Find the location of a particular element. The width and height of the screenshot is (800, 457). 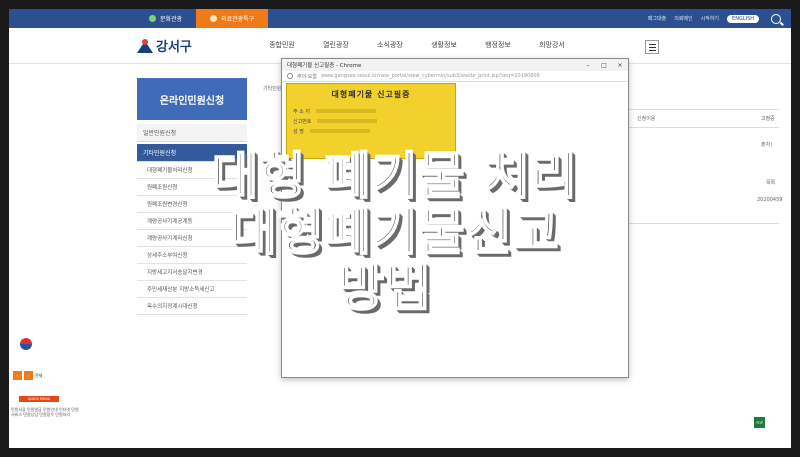

sidebar-item-8: 주민세재산분 지방소득세신고 is located at coordinates (192, 289).